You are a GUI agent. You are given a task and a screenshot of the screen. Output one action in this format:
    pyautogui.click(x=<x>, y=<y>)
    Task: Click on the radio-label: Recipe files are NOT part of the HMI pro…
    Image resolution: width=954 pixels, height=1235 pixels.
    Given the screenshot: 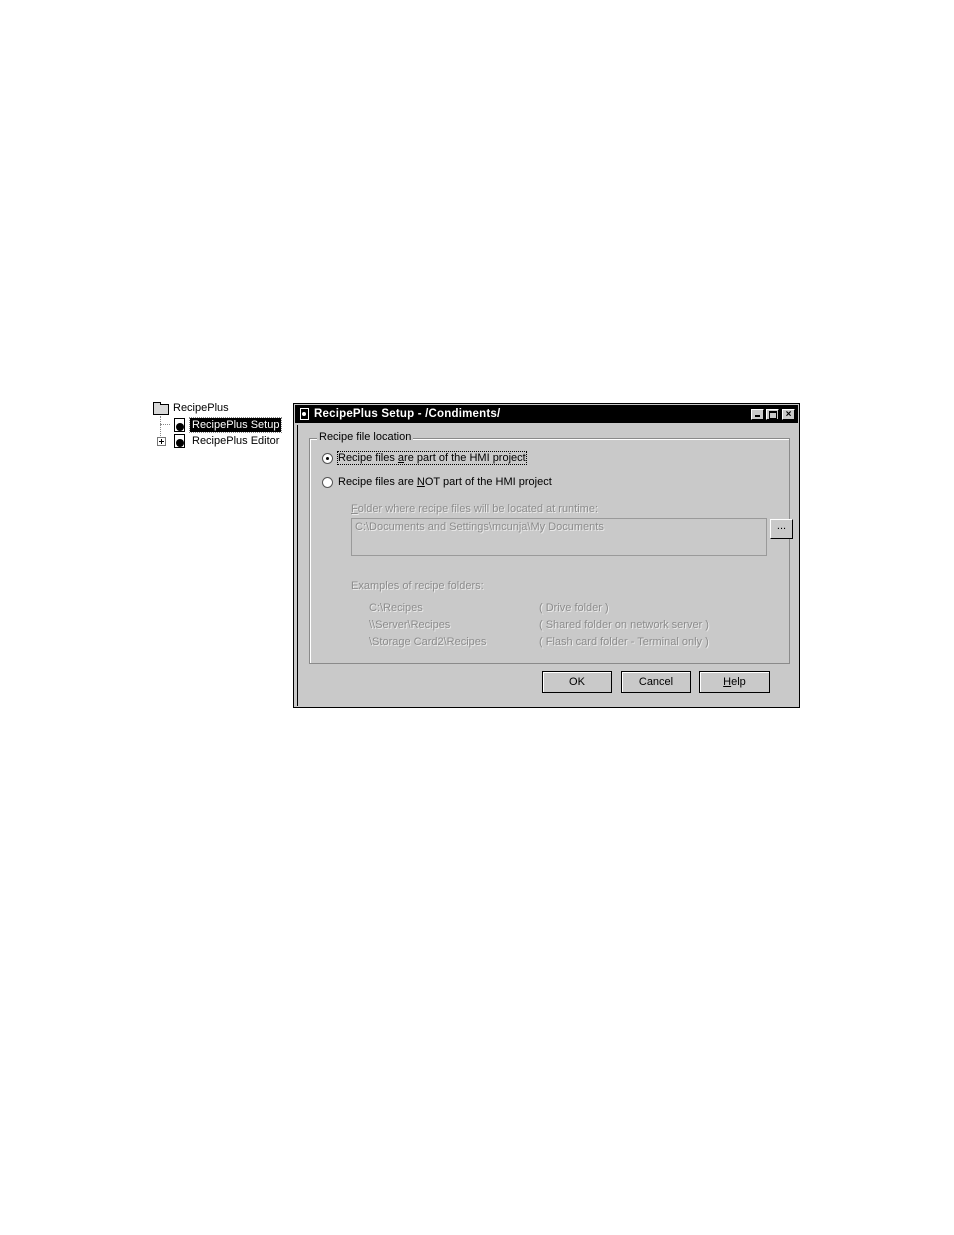 What is the action you would take?
    pyautogui.click(x=445, y=482)
    